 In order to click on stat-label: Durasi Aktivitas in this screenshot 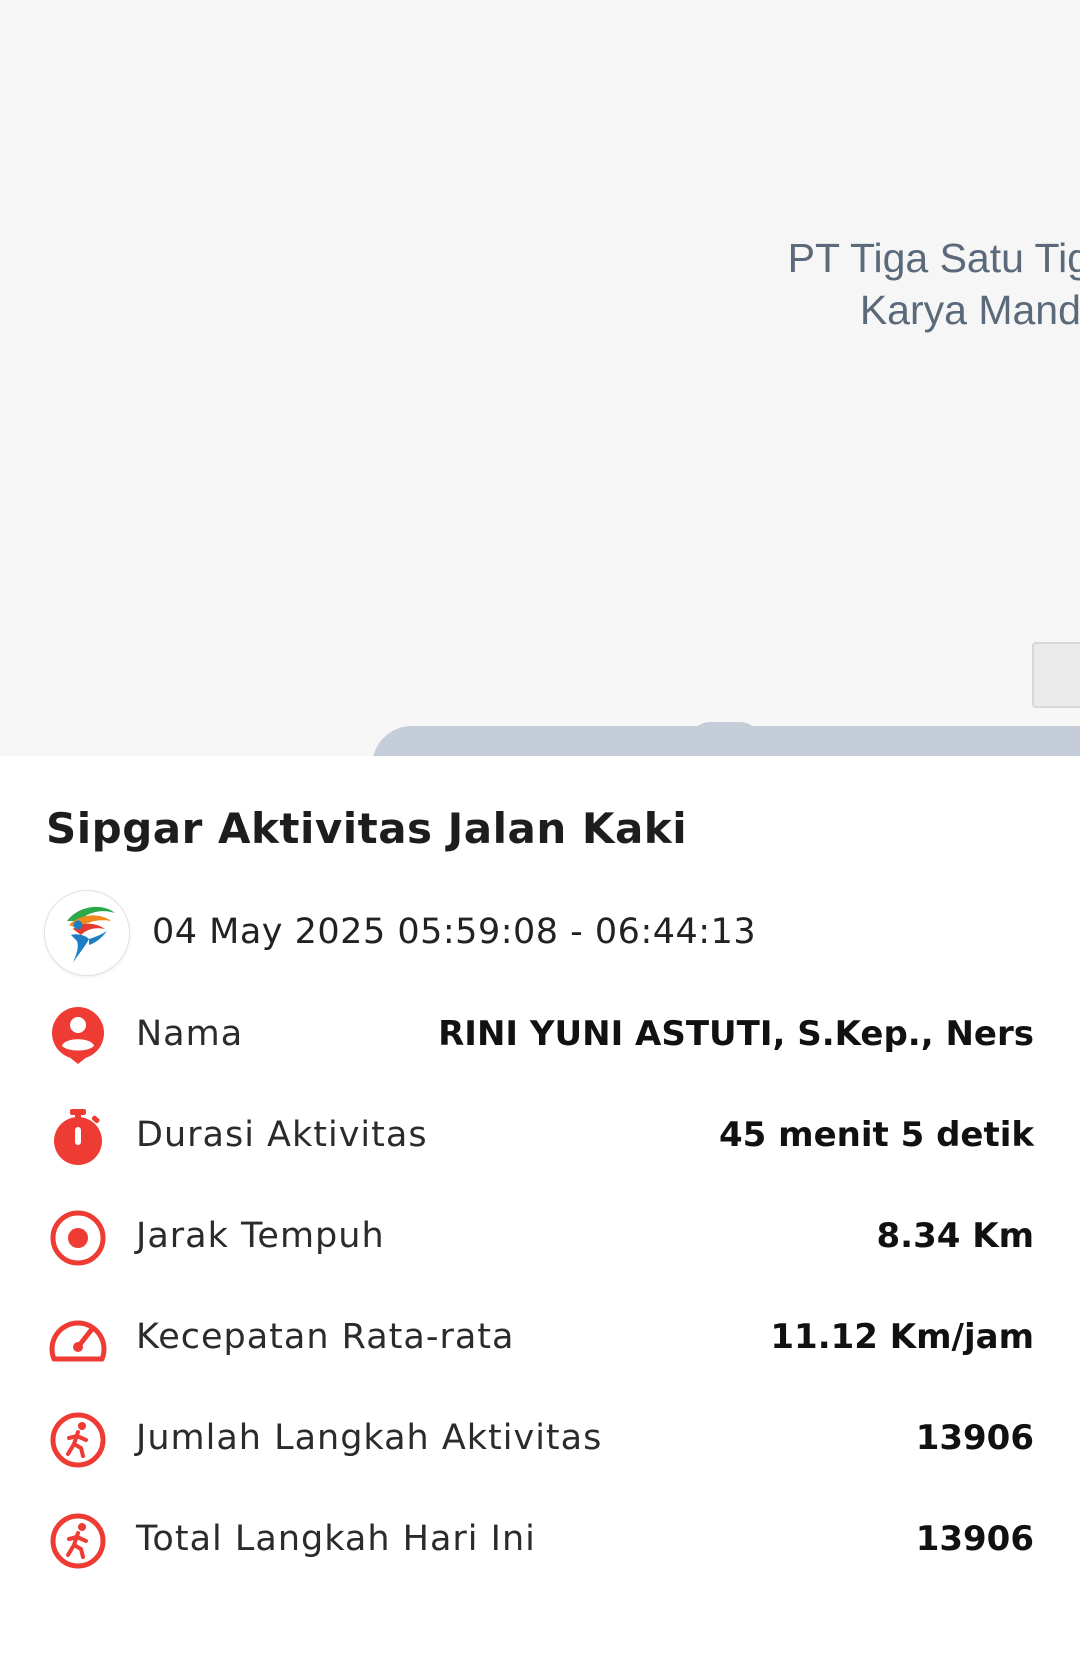, I will do `click(282, 1135)`.